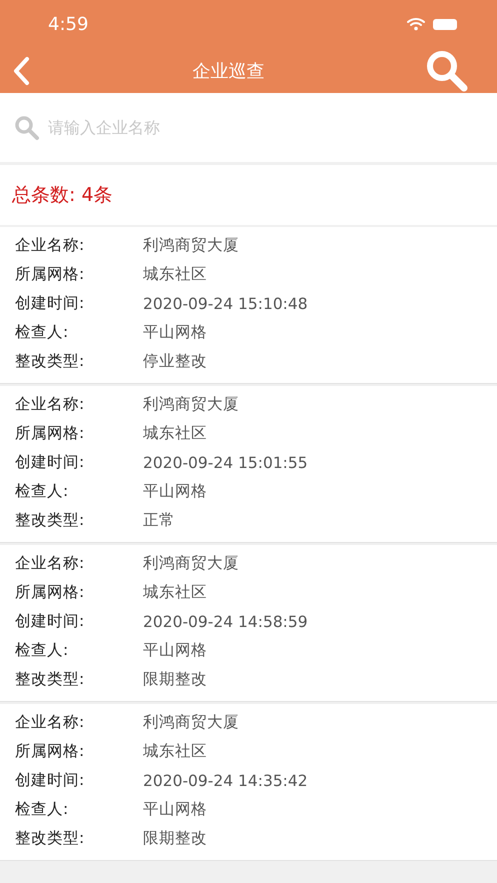  Describe the element at coordinates (175, 361) in the screenshot. I see `field-value: 停业整改` at that location.